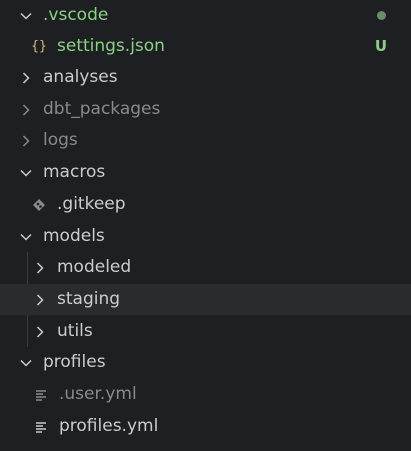  What do you see at coordinates (76, 15) in the screenshot?
I see `folder-label: .vscode` at bounding box center [76, 15].